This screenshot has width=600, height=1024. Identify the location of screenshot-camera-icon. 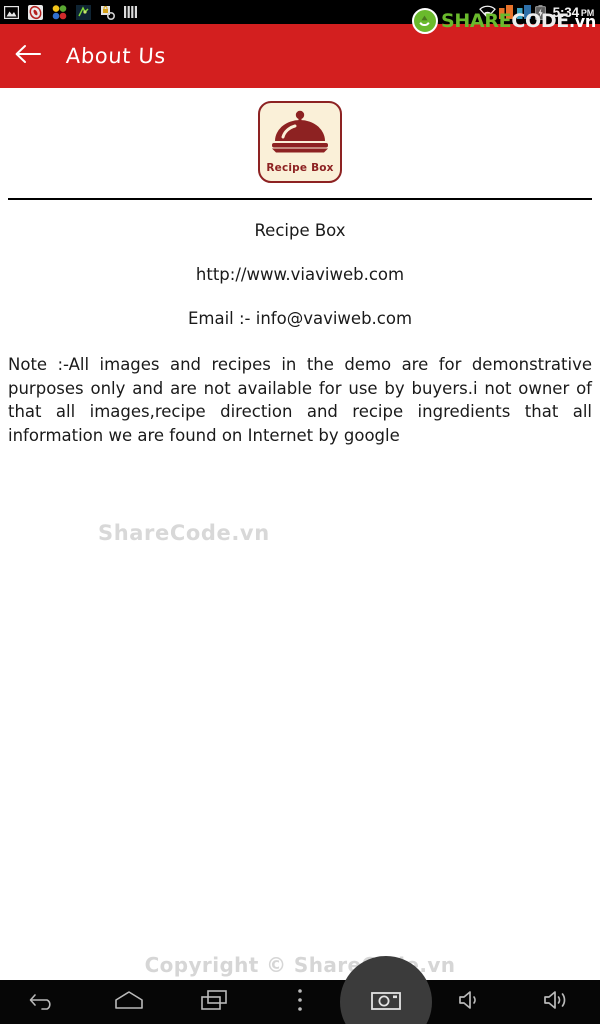
(385, 1002).